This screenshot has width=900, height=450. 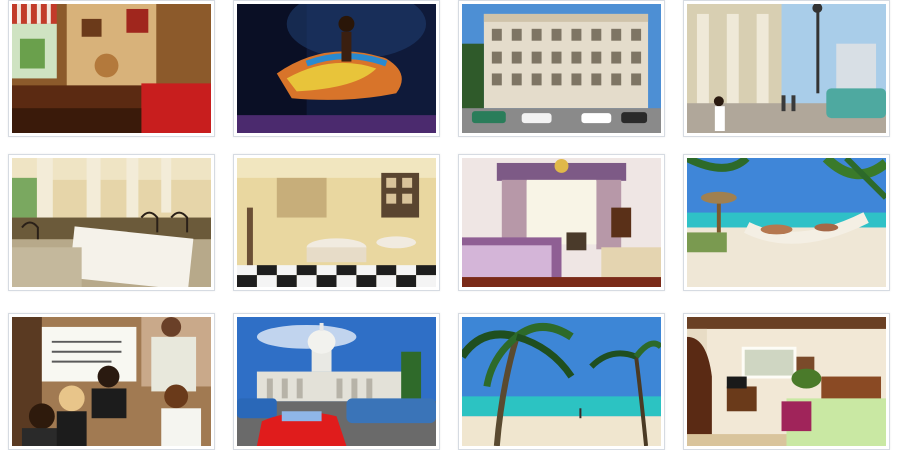 I want to click on people-reading-photo, so click(x=111, y=381).